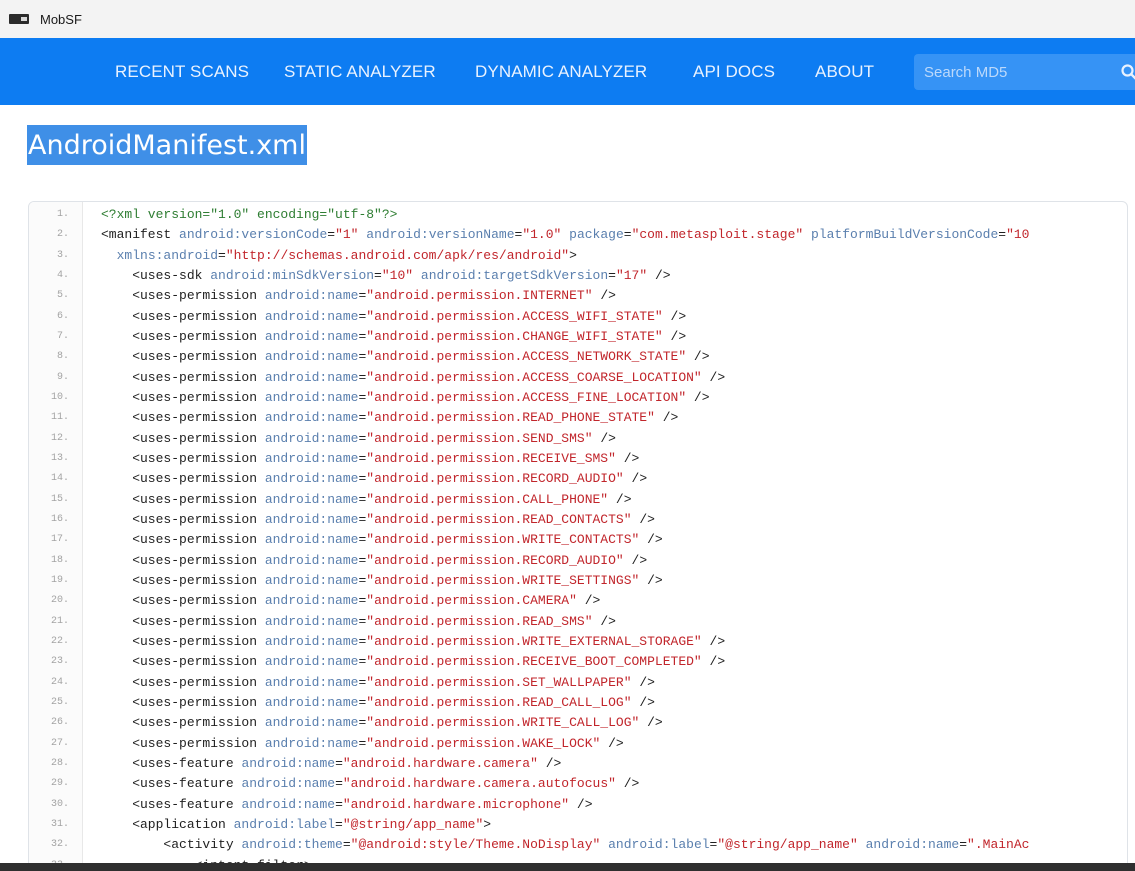 The height and width of the screenshot is (871, 1135). Describe the element at coordinates (59, 499) in the screenshot. I see `line-number: 15.` at that location.